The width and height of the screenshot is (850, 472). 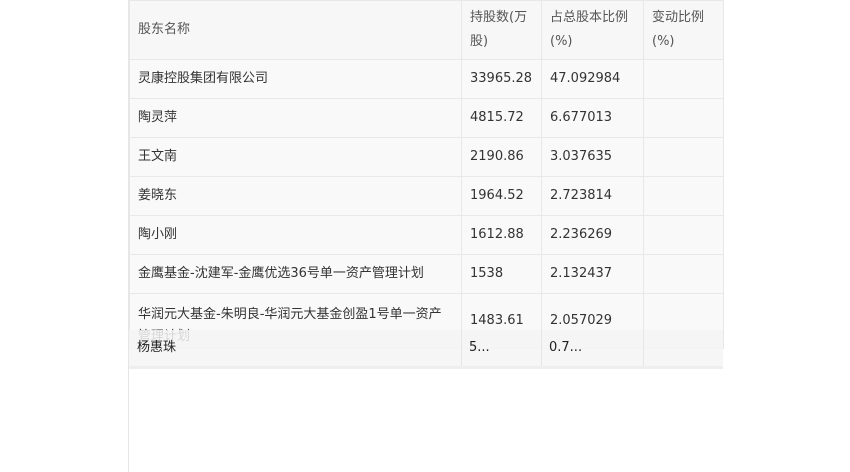 I want to click on cell-ratio: 2.236269, so click(x=592, y=235).